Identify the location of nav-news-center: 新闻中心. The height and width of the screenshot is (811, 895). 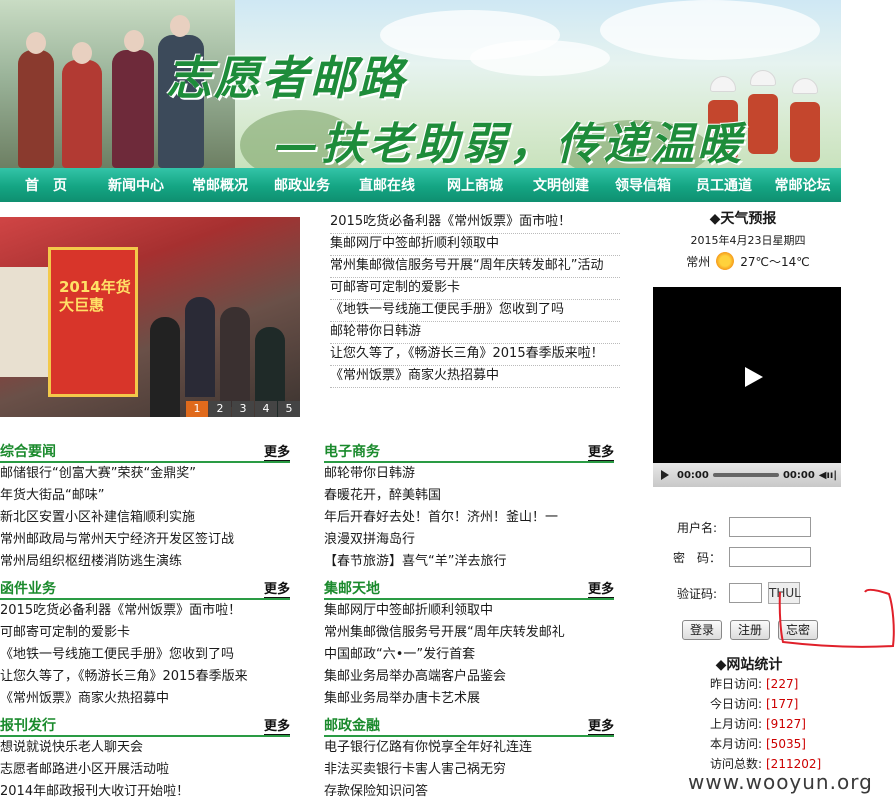
(136, 185).